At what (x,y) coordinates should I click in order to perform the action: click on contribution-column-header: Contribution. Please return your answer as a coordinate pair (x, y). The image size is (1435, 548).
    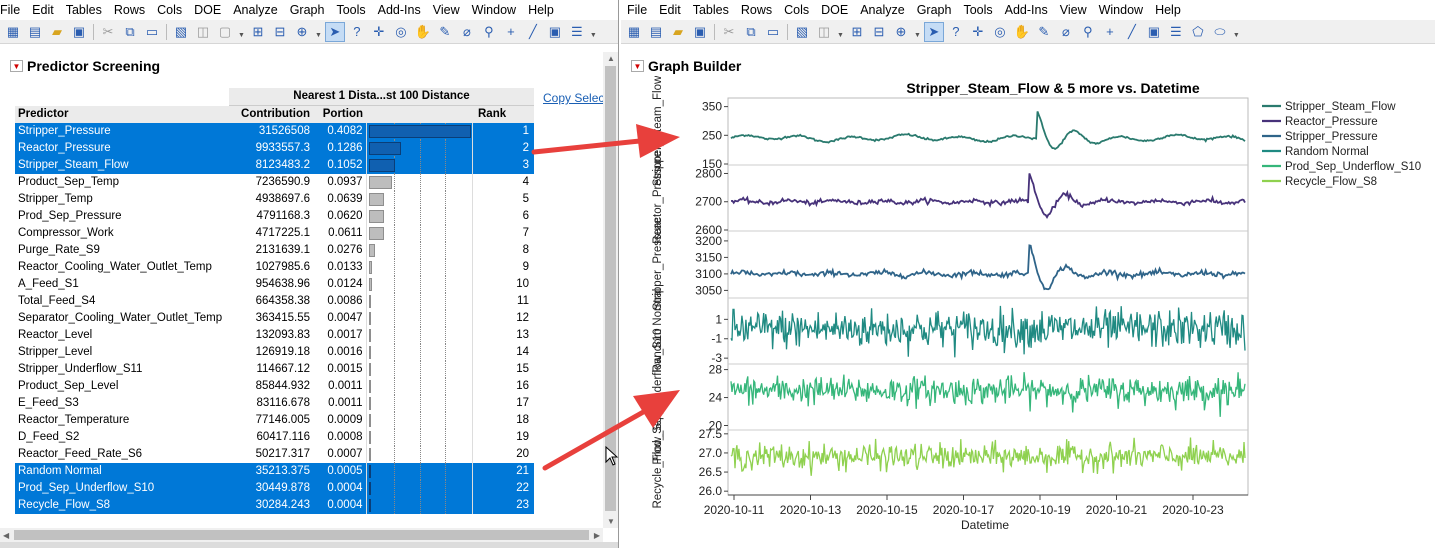
    Looking at the image, I should click on (271, 114).